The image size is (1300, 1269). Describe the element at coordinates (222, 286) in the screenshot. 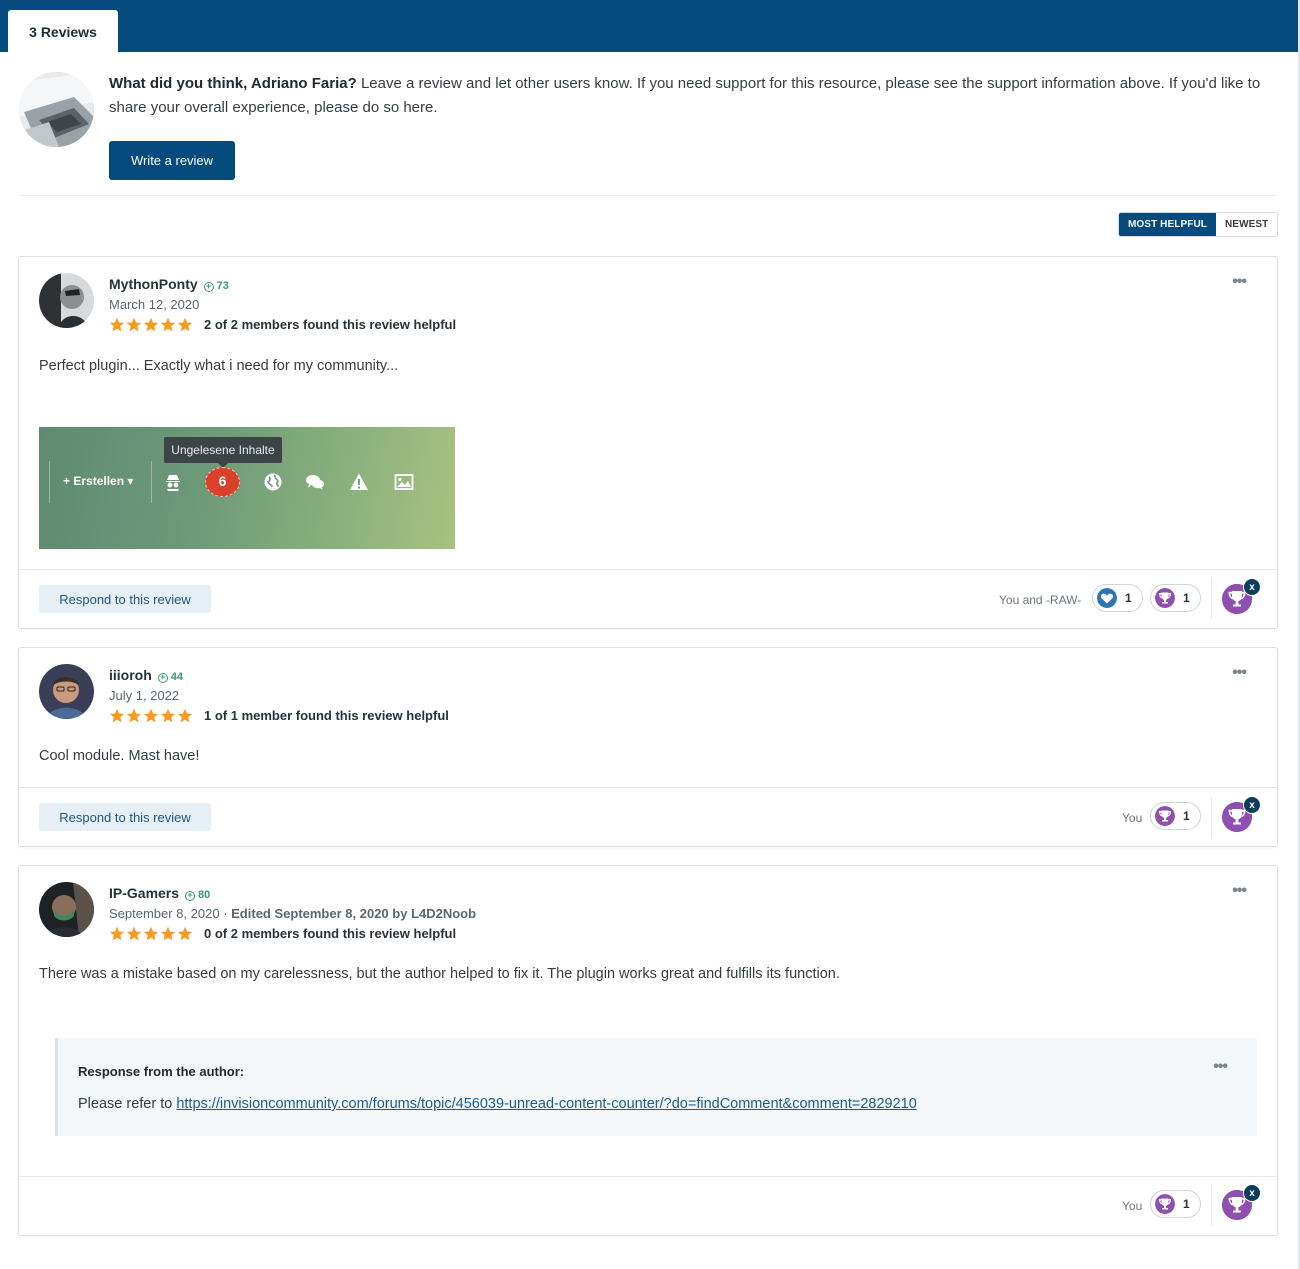

I see `reputation-count: 73` at that location.